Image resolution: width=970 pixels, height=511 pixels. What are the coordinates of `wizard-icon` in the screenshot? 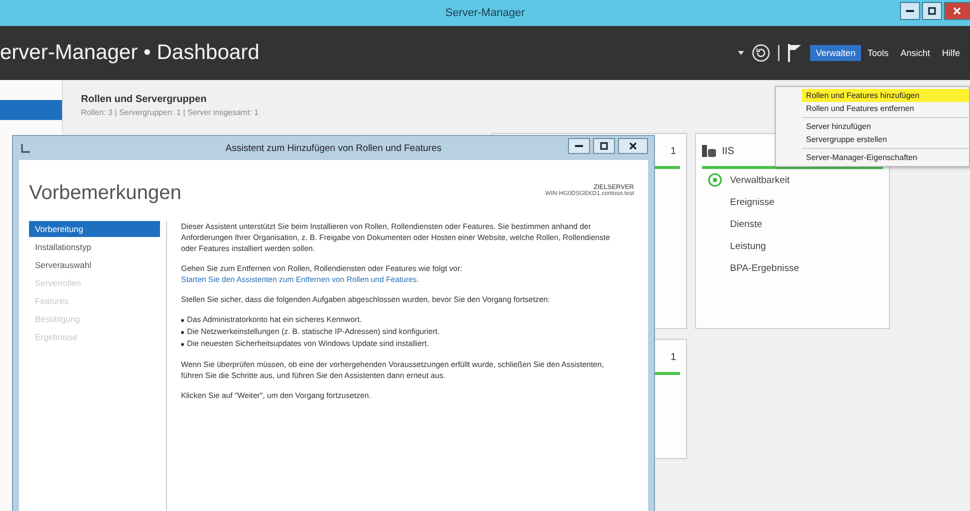 It's located at (26, 148).